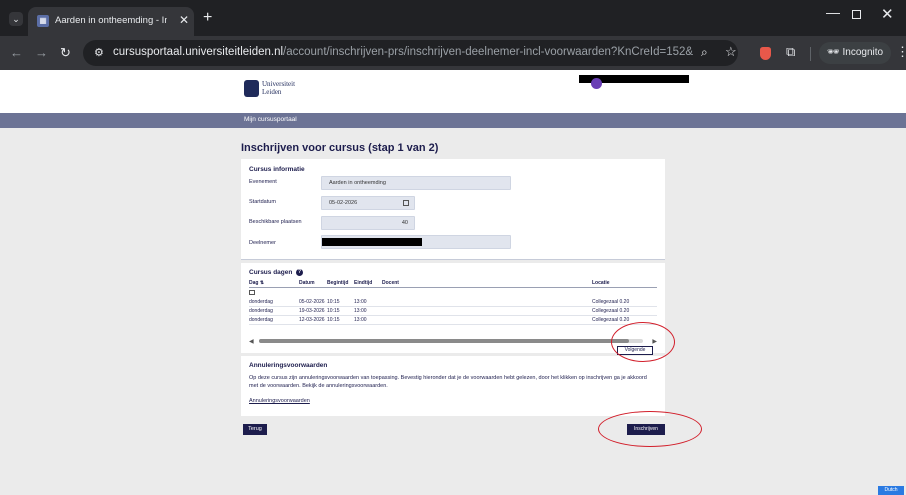 Image resolution: width=906 pixels, height=495 pixels. Describe the element at coordinates (251, 88) in the screenshot. I see `university-seal-icon` at that location.